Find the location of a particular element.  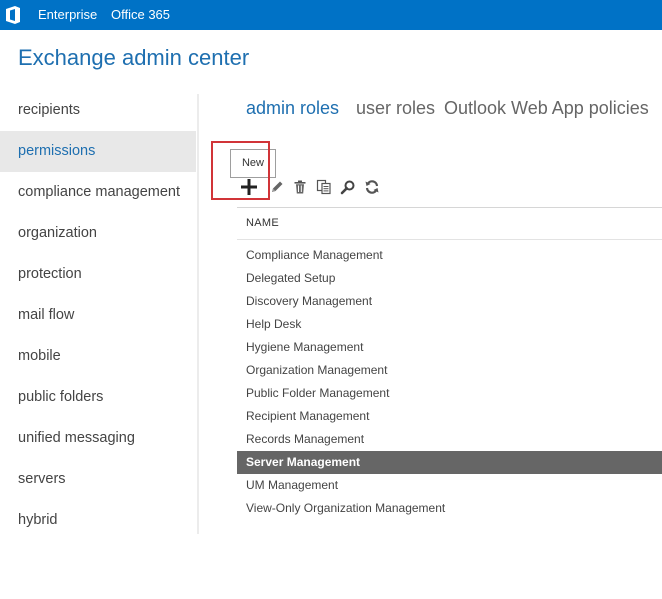

table-row: View-Only Organization Management is located at coordinates (449, 508).